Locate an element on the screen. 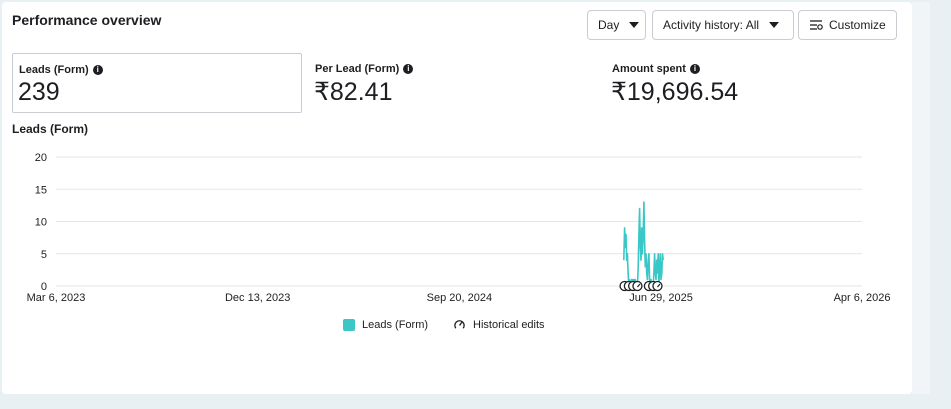 The height and width of the screenshot is (409, 951). side-panel-edge is located at coordinates (921, 198).